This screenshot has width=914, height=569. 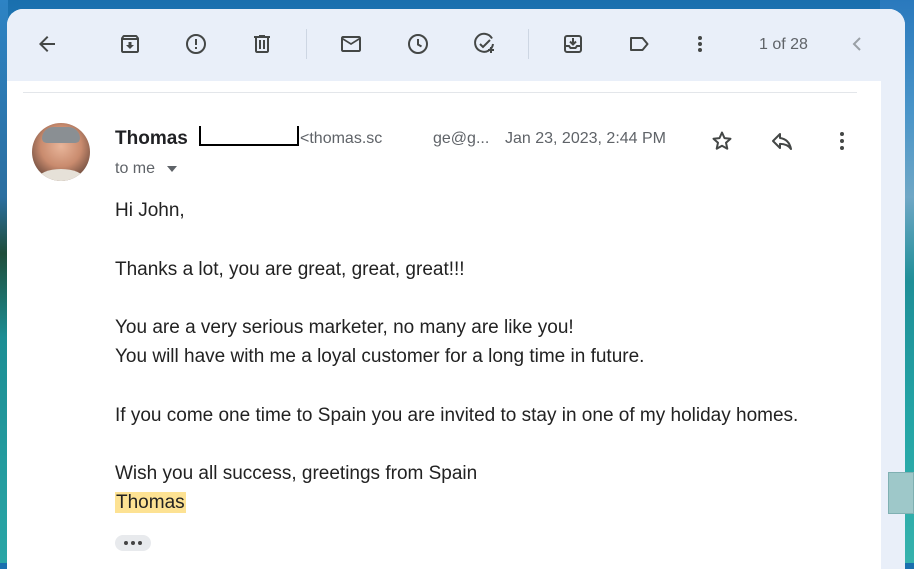 I want to click on delete-icon, so click(x=262, y=44).